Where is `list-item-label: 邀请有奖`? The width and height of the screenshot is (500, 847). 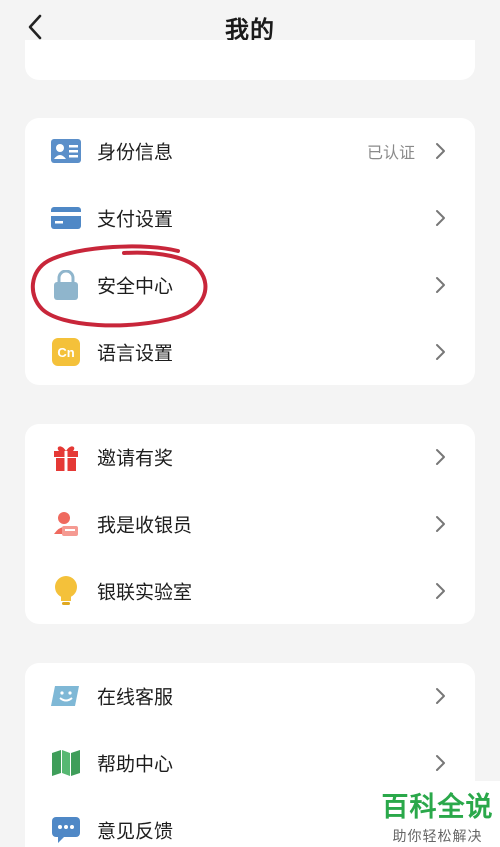
list-item-label: 邀请有奖 is located at coordinates (135, 458).